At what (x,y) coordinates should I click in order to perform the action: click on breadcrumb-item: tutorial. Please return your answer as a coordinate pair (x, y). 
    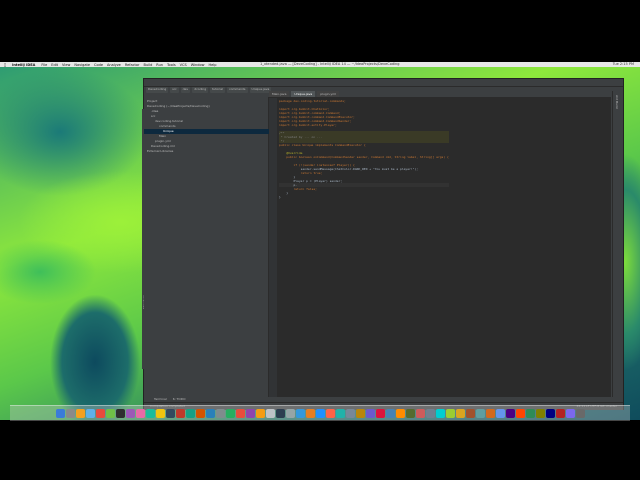
    Looking at the image, I should click on (217, 90).